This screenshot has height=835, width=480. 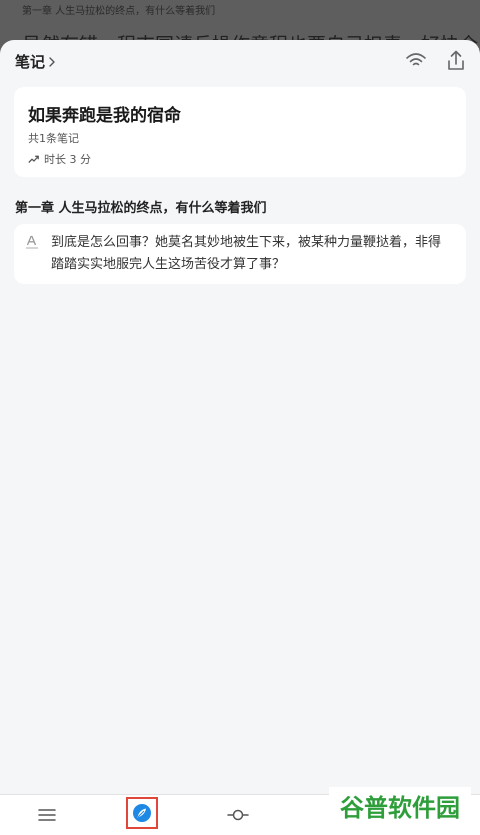 What do you see at coordinates (141, 208) in the screenshot?
I see `chapter-title: 第一章 人生马拉松的终点，有什么等着我们` at bounding box center [141, 208].